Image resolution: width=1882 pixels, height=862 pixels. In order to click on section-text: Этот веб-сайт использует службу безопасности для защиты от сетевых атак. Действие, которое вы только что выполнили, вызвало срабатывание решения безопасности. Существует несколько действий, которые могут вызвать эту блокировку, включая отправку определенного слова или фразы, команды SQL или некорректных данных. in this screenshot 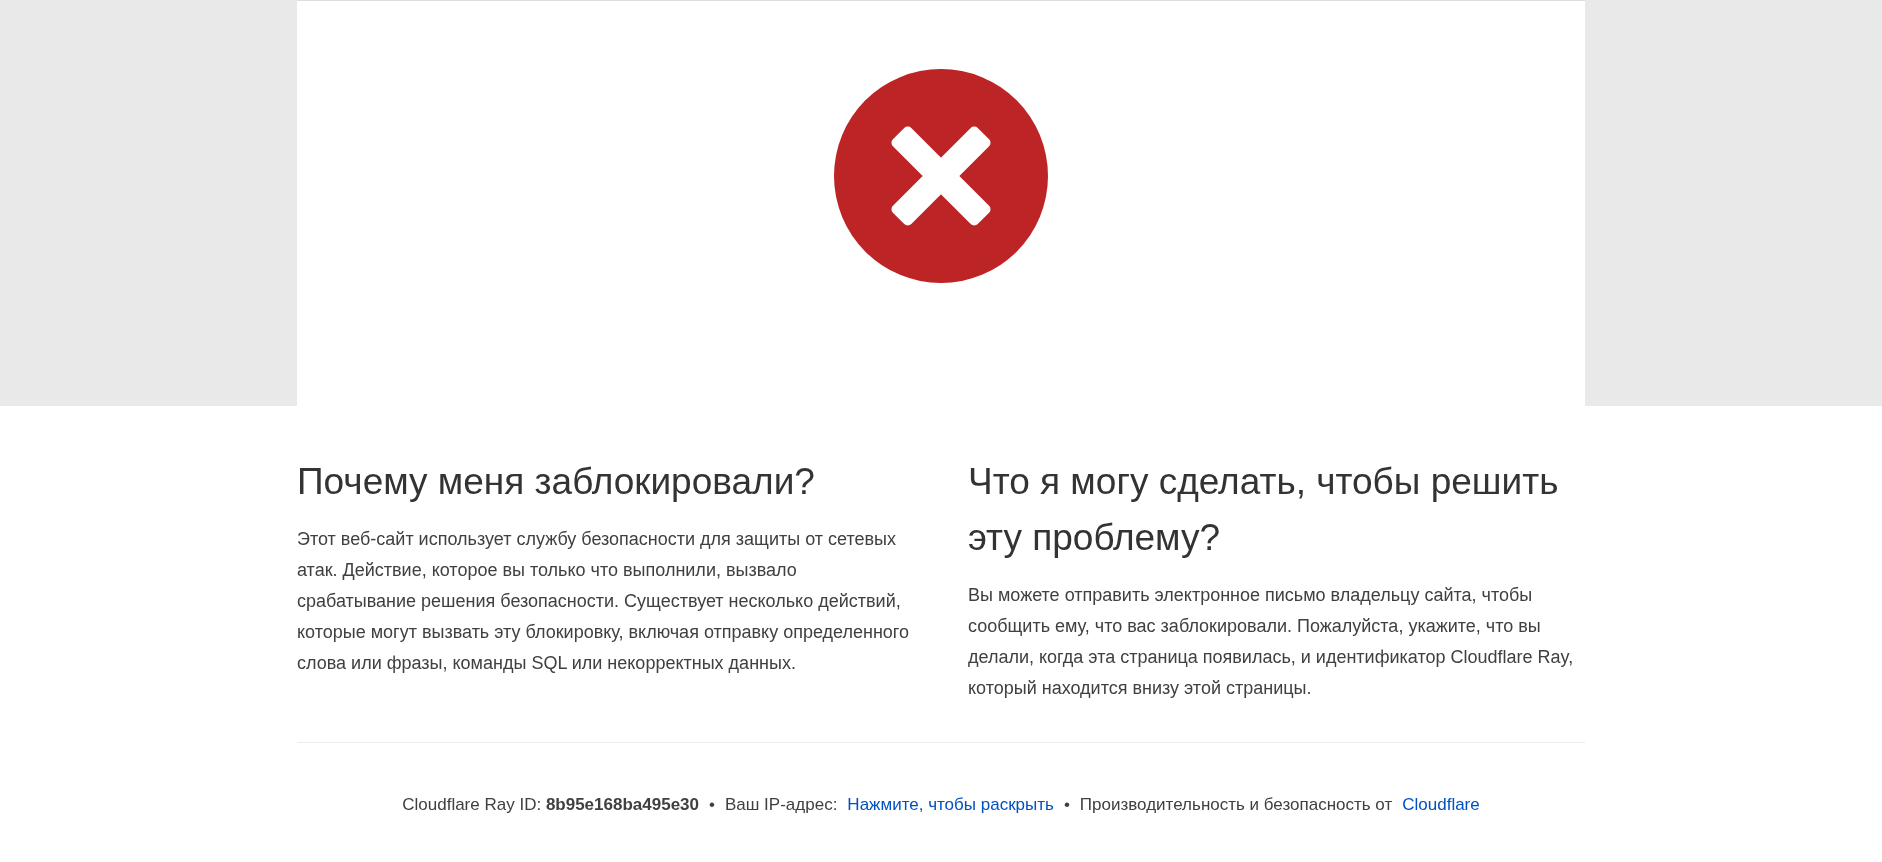, I will do `click(604, 601)`.